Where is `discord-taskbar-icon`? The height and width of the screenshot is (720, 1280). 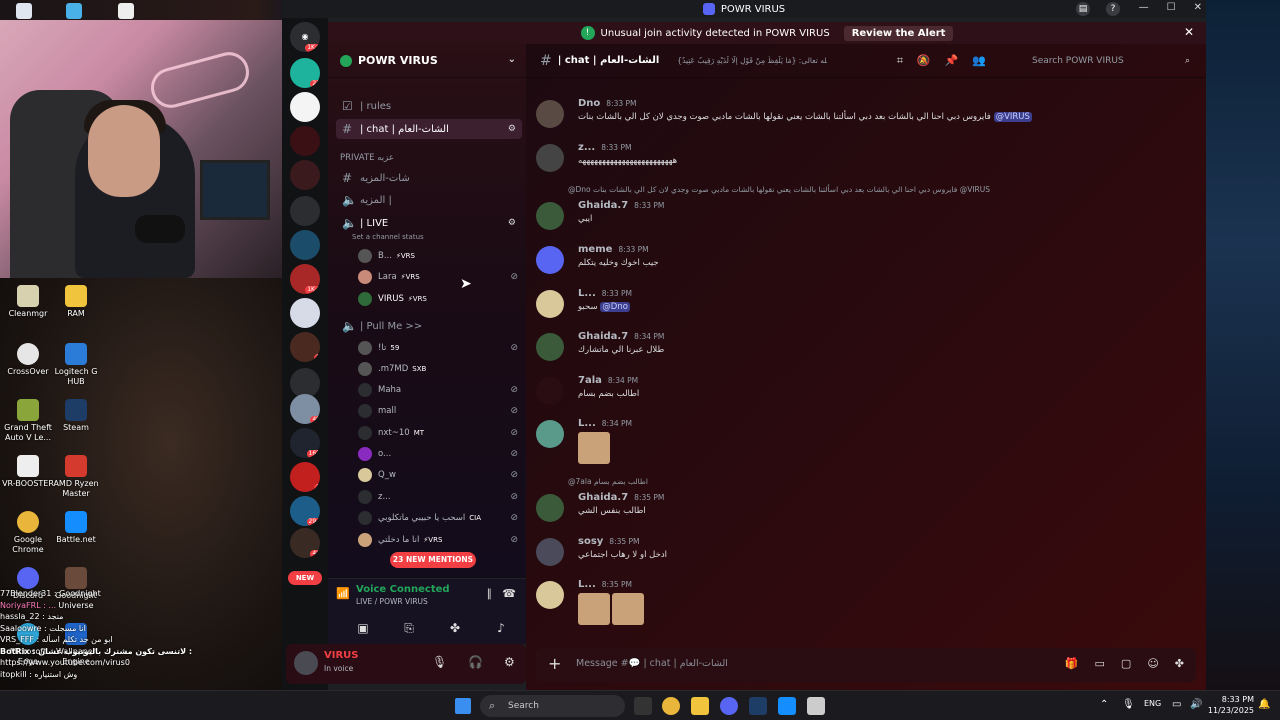 discord-taskbar-icon is located at coordinates (729, 706).